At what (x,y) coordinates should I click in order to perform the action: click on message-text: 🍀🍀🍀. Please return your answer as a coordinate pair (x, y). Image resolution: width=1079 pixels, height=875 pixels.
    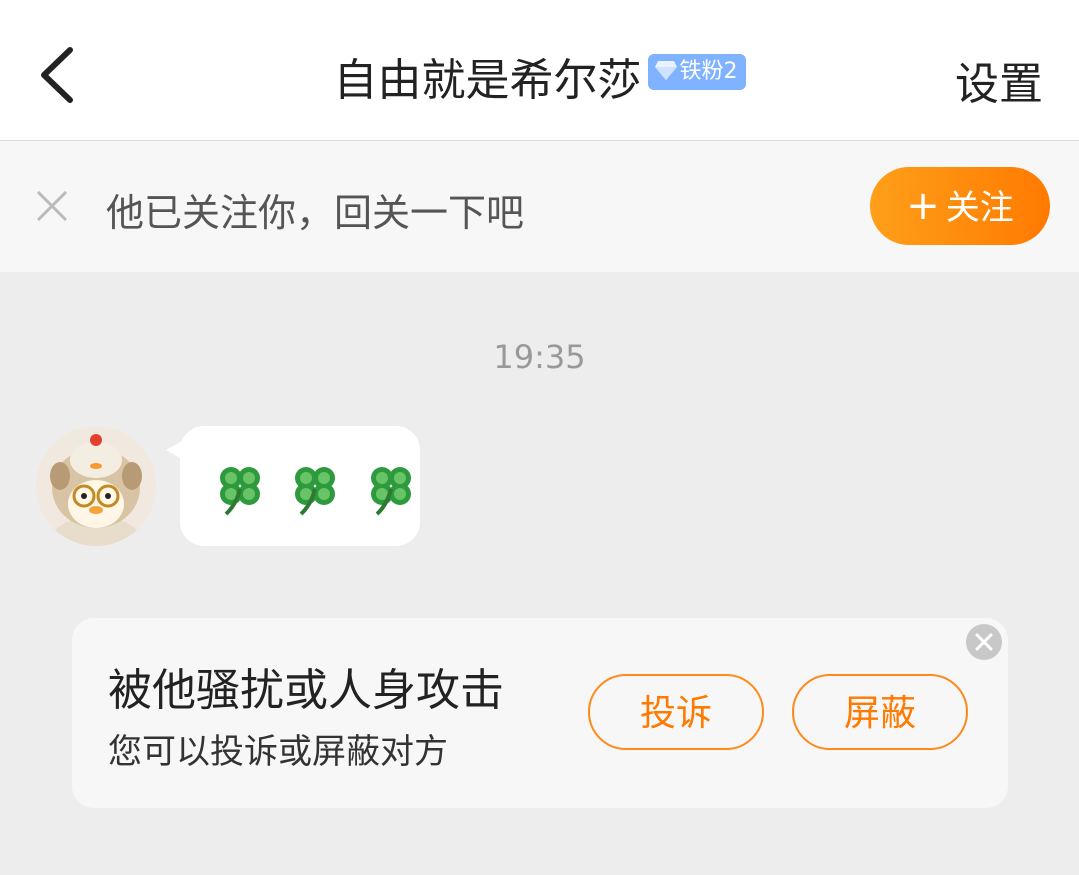
    Looking at the image, I should click on (316, 487).